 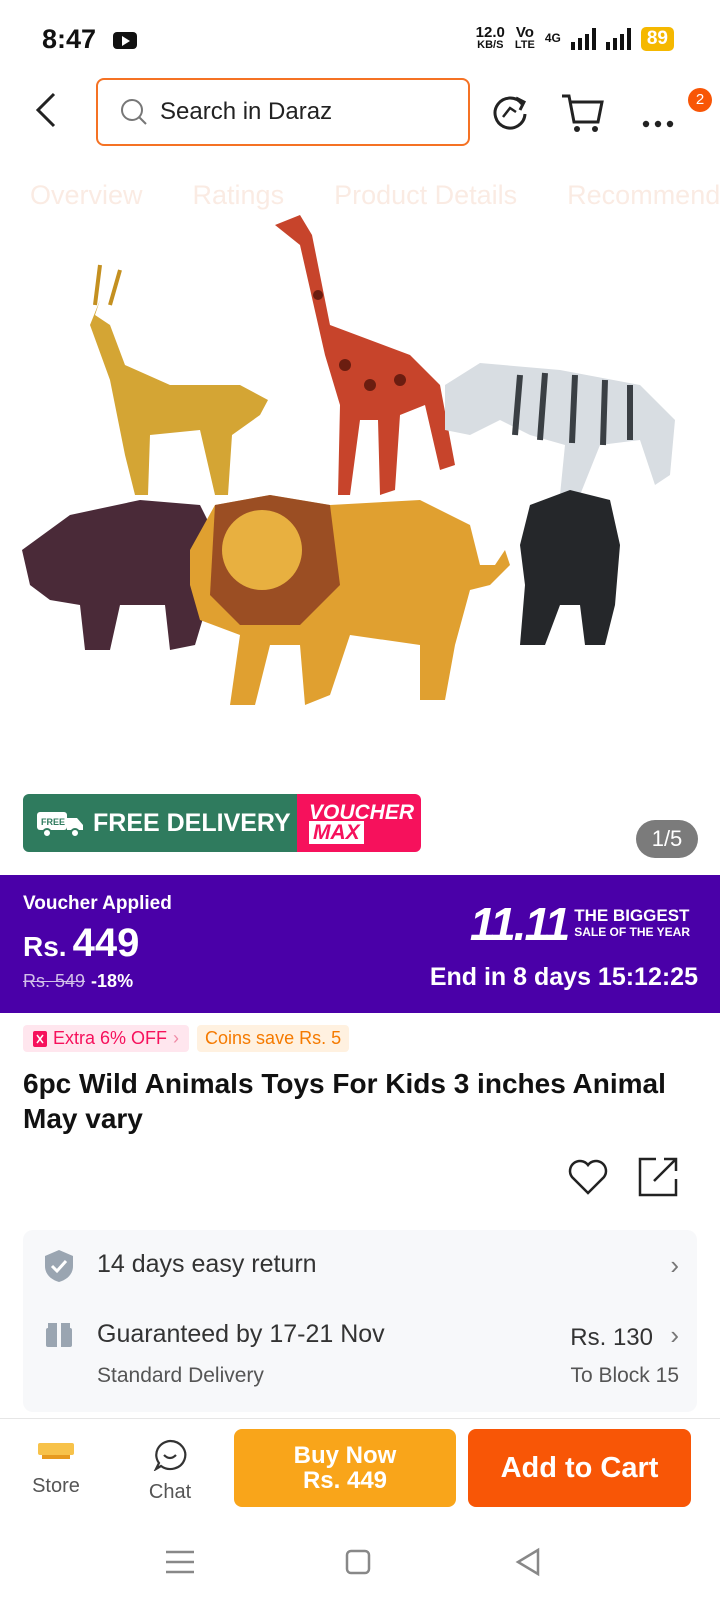 What do you see at coordinates (273, 1038) in the screenshot?
I see `coins-chip: Coins save Rs. 5` at bounding box center [273, 1038].